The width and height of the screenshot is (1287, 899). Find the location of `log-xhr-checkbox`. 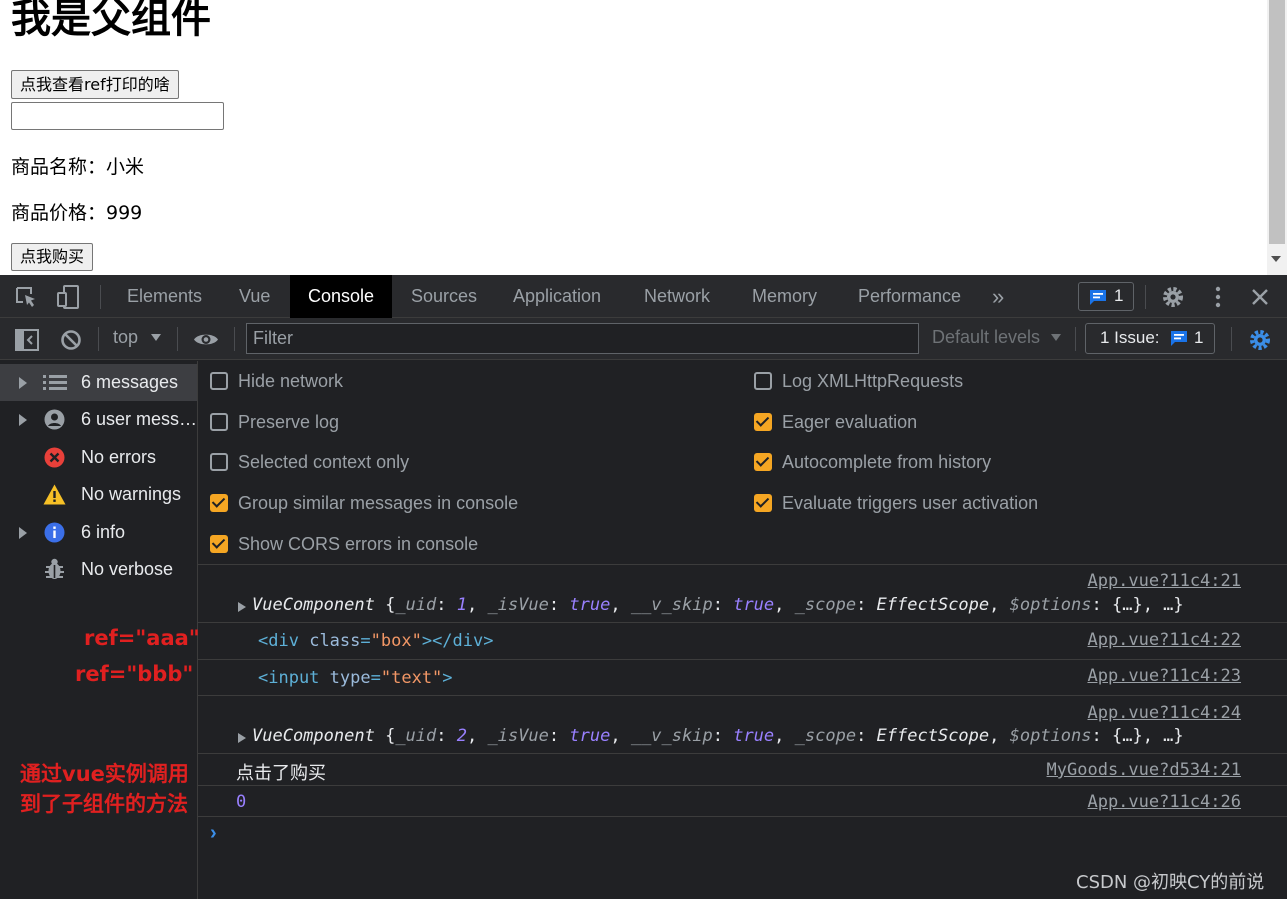

log-xhr-checkbox is located at coordinates (763, 381).